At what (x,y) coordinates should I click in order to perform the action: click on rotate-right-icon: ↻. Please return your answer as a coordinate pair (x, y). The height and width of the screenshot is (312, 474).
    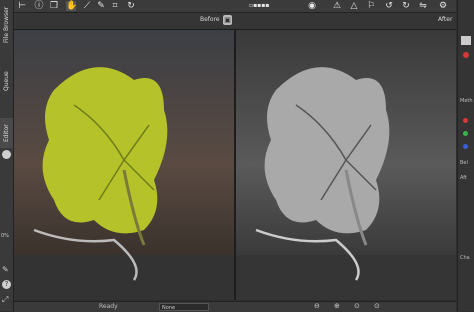
    Looking at the image, I should click on (406, 6).